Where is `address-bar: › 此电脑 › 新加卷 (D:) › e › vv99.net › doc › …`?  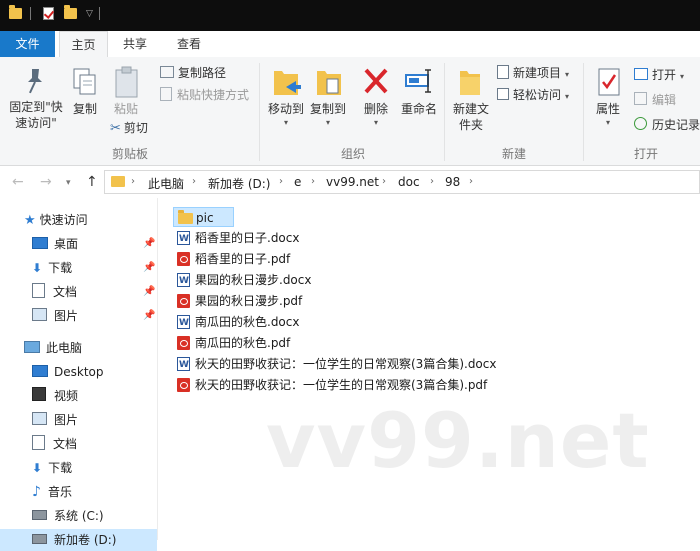 address-bar: › 此电脑 › 新加卷 (D:) › e › vv99.net › doc › … is located at coordinates (402, 182).